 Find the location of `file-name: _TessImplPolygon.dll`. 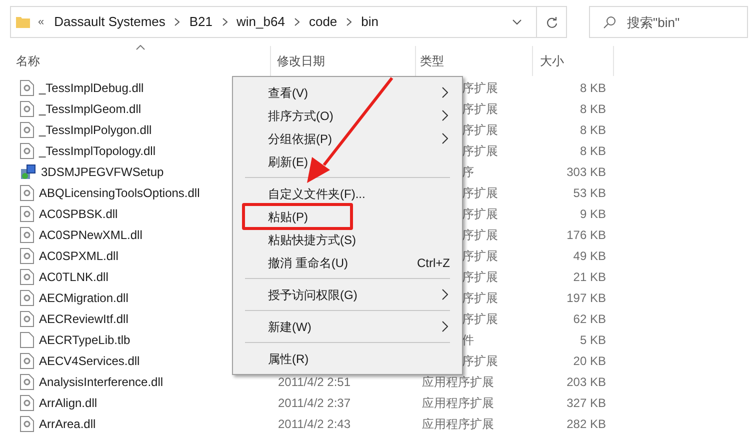

file-name: _TessImplPolygon.dll is located at coordinates (95, 129).